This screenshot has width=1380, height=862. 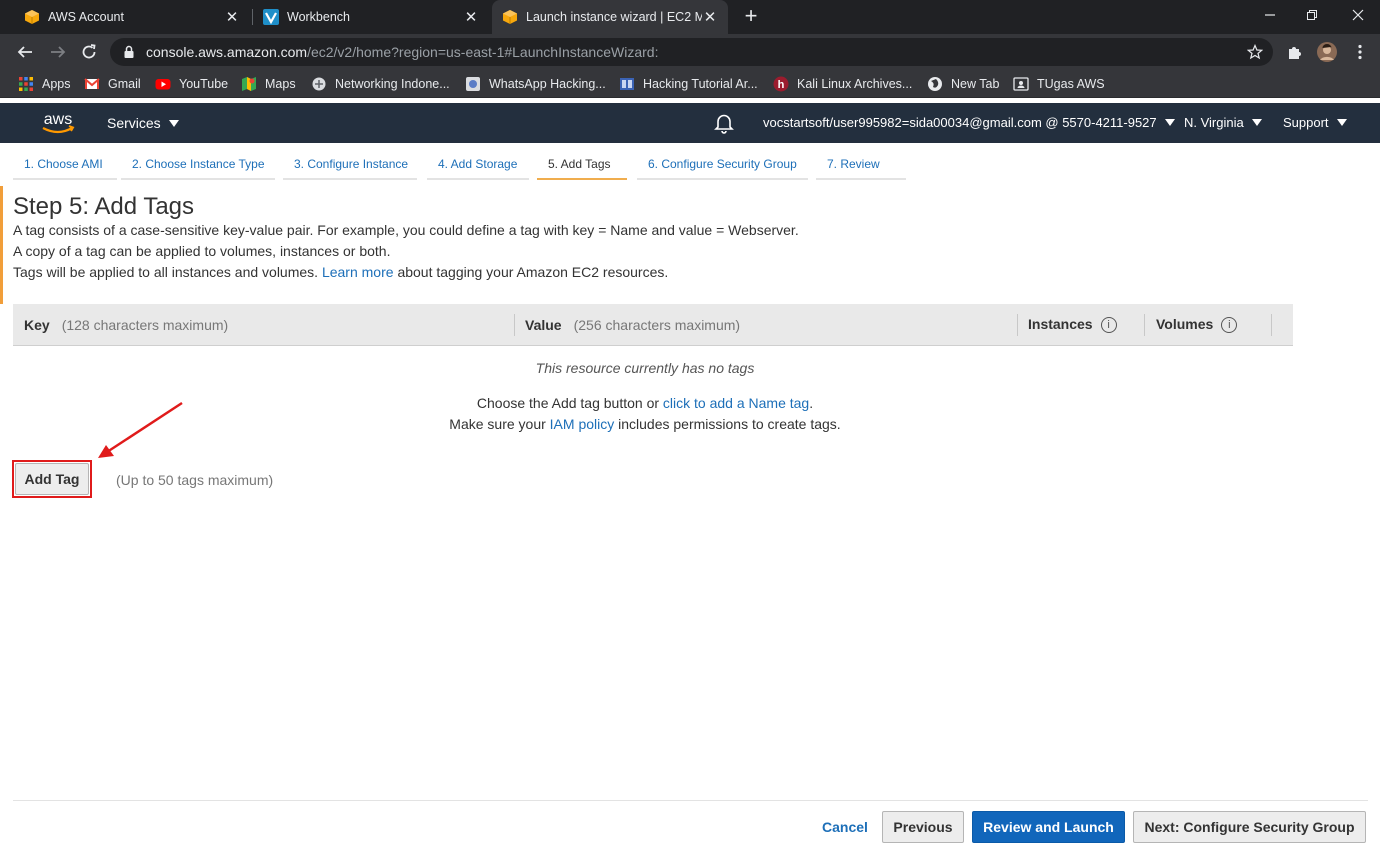 I want to click on browser-tab-workbench: Workbench ✕, so click(x=371, y=17).